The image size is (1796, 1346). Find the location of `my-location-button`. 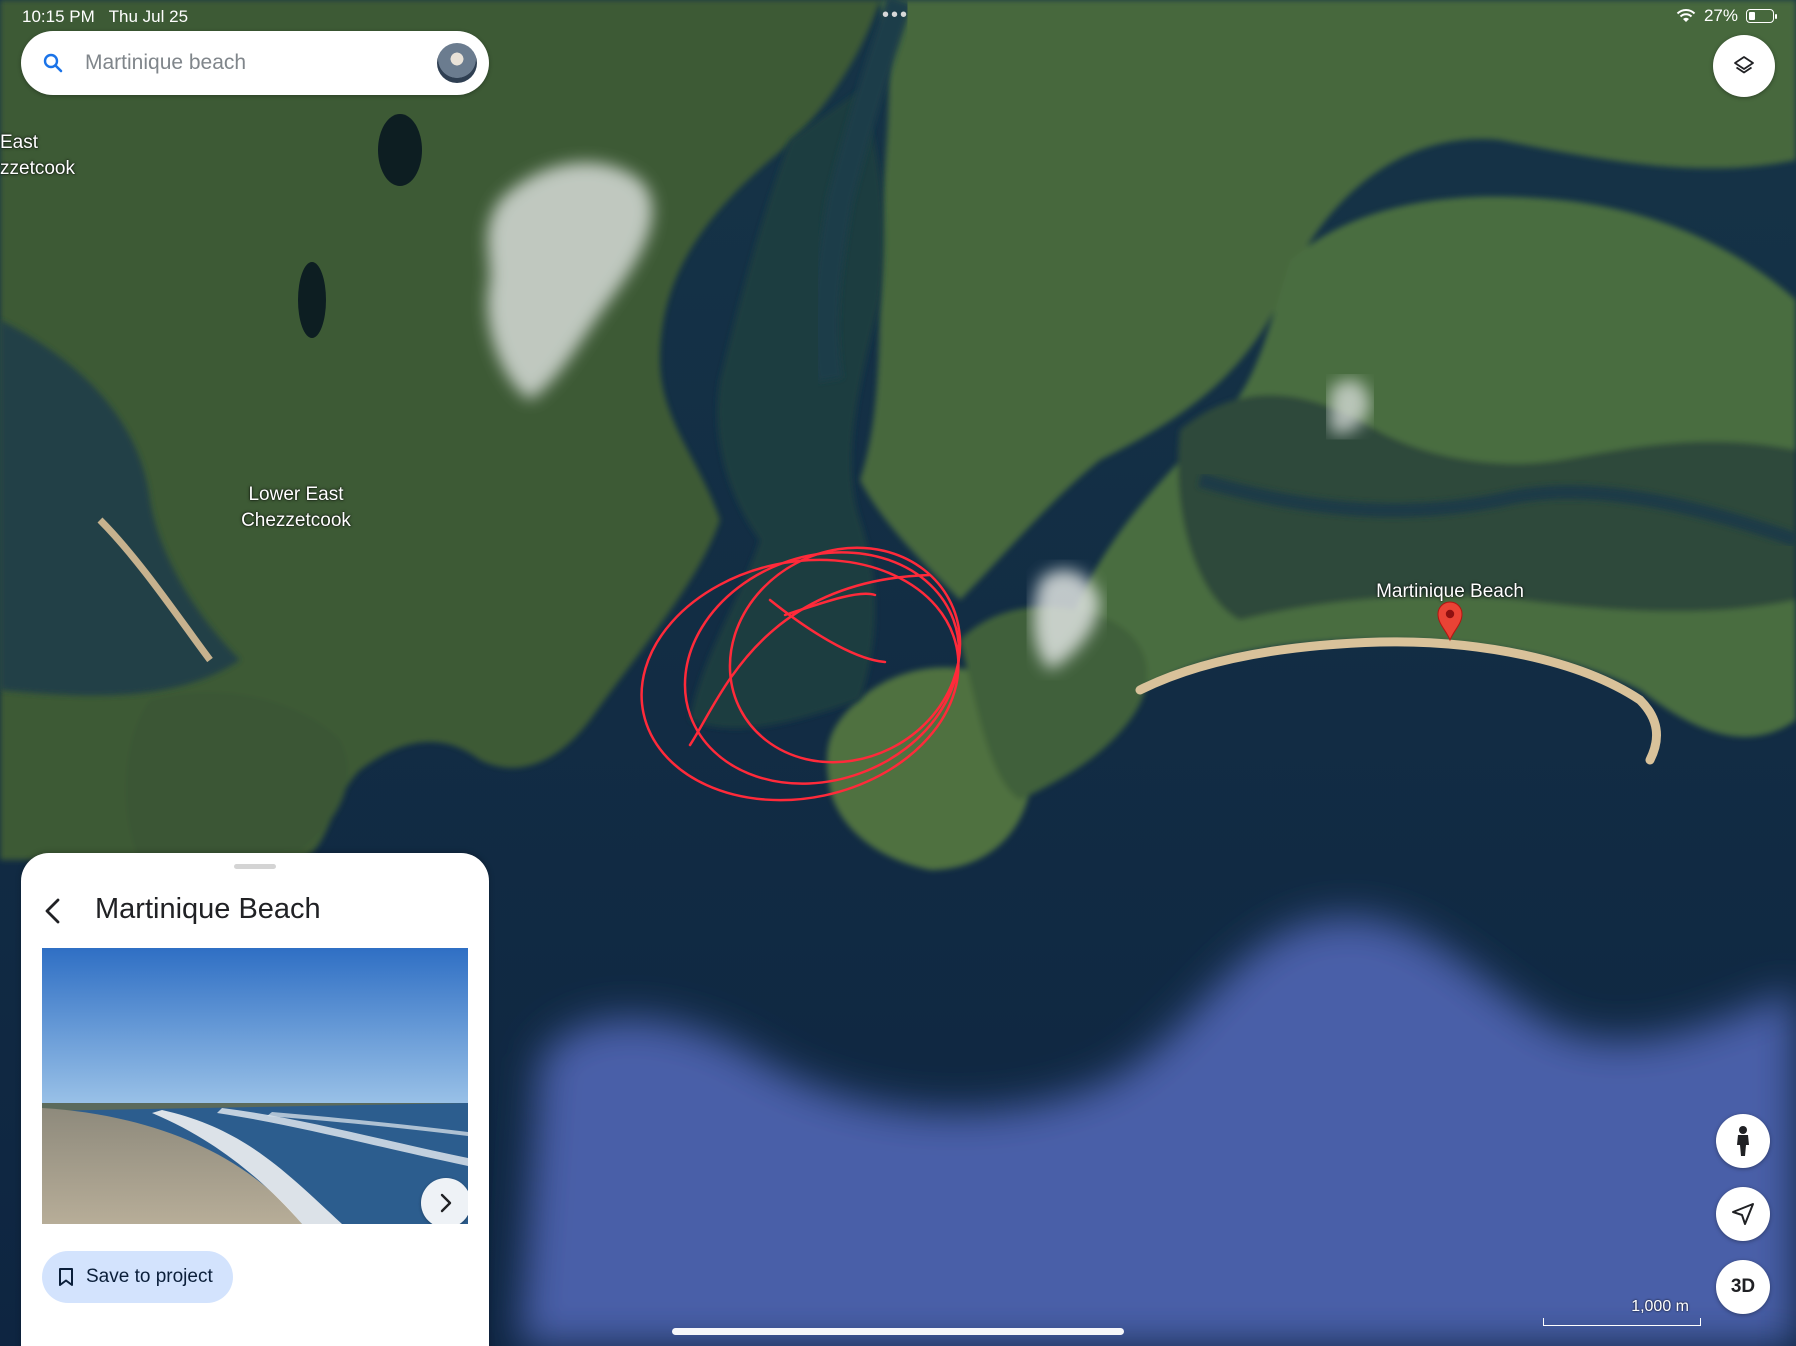

my-location-button is located at coordinates (1743, 1214).